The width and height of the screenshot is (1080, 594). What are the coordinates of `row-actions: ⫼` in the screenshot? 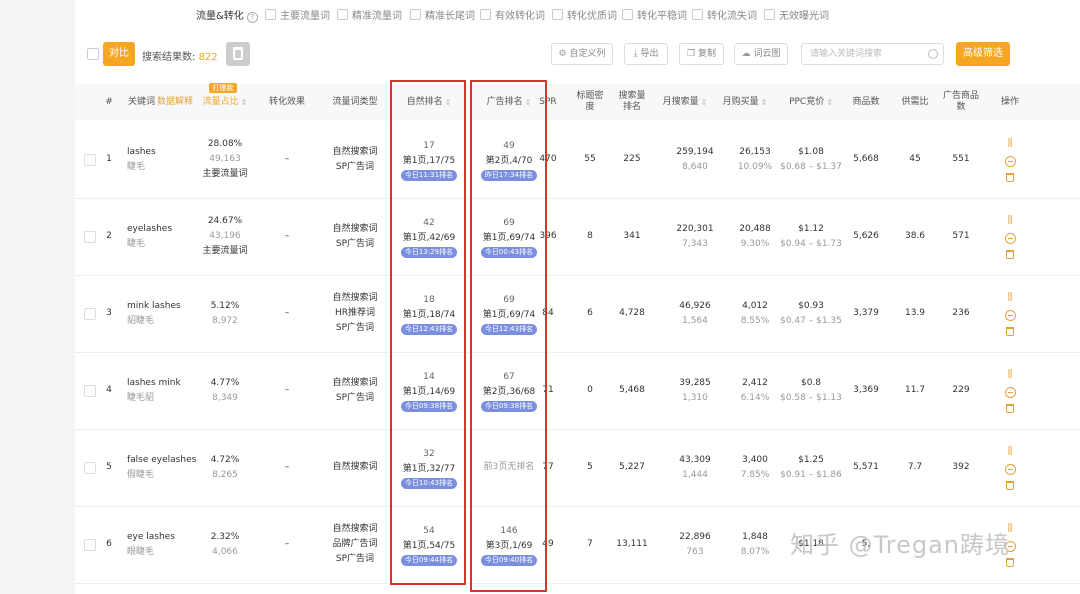 It's located at (1010, 390).